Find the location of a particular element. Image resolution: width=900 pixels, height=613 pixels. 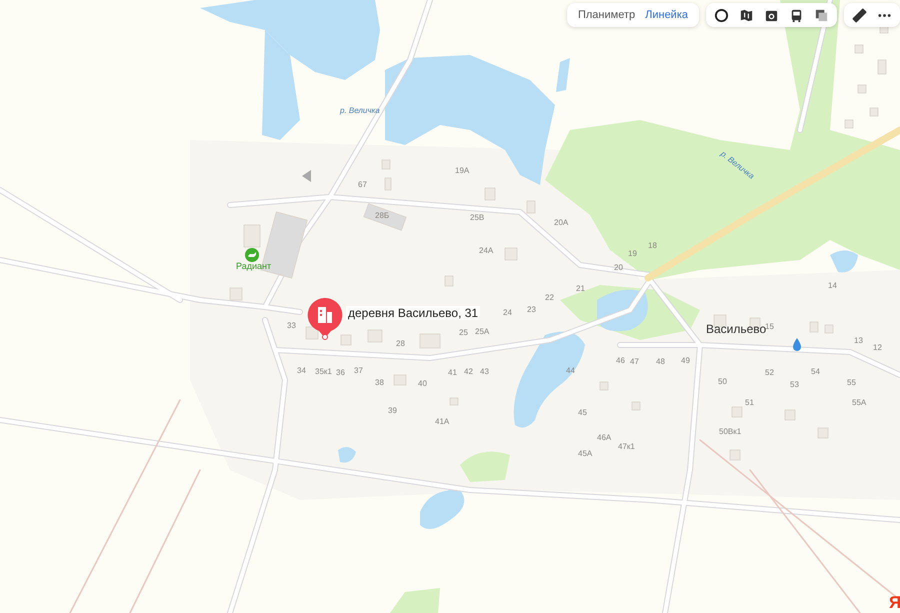

house-number: 23 is located at coordinates (531, 310).